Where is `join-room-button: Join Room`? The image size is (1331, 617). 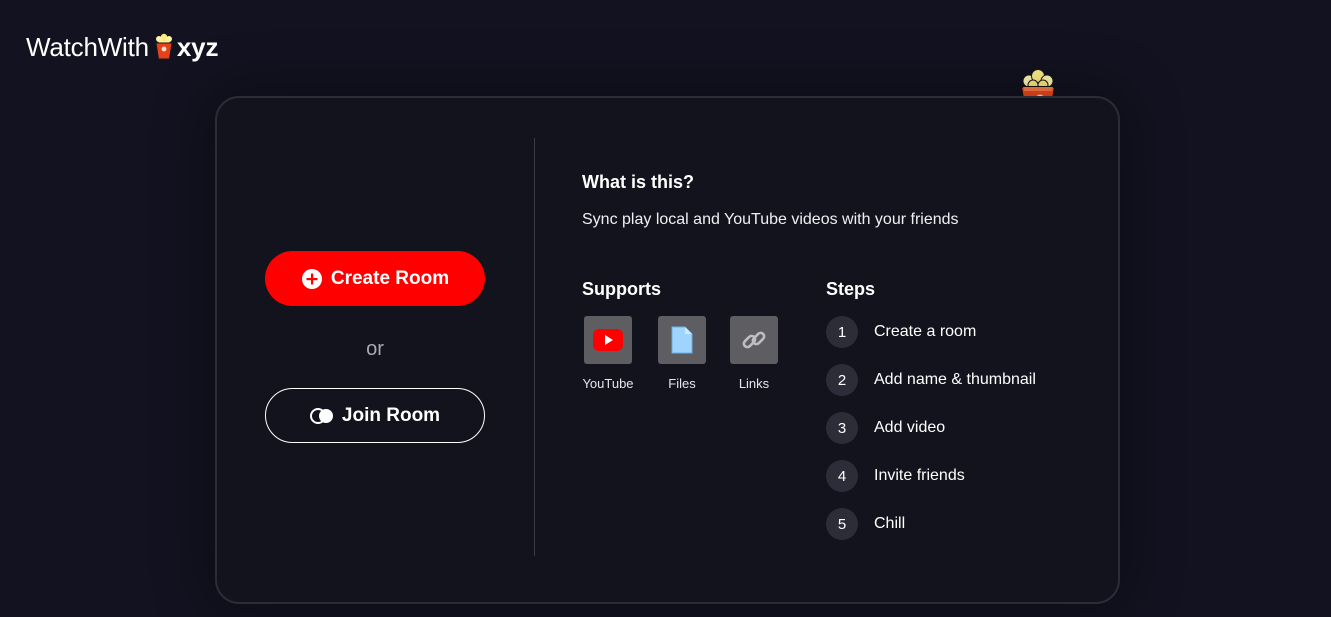
join-room-button: Join Room is located at coordinates (375, 415).